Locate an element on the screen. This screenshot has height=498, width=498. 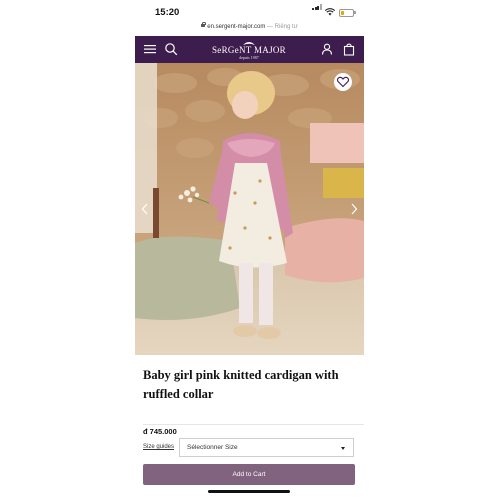
size-guides-link: Size guides is located at coordinates (158, 447).